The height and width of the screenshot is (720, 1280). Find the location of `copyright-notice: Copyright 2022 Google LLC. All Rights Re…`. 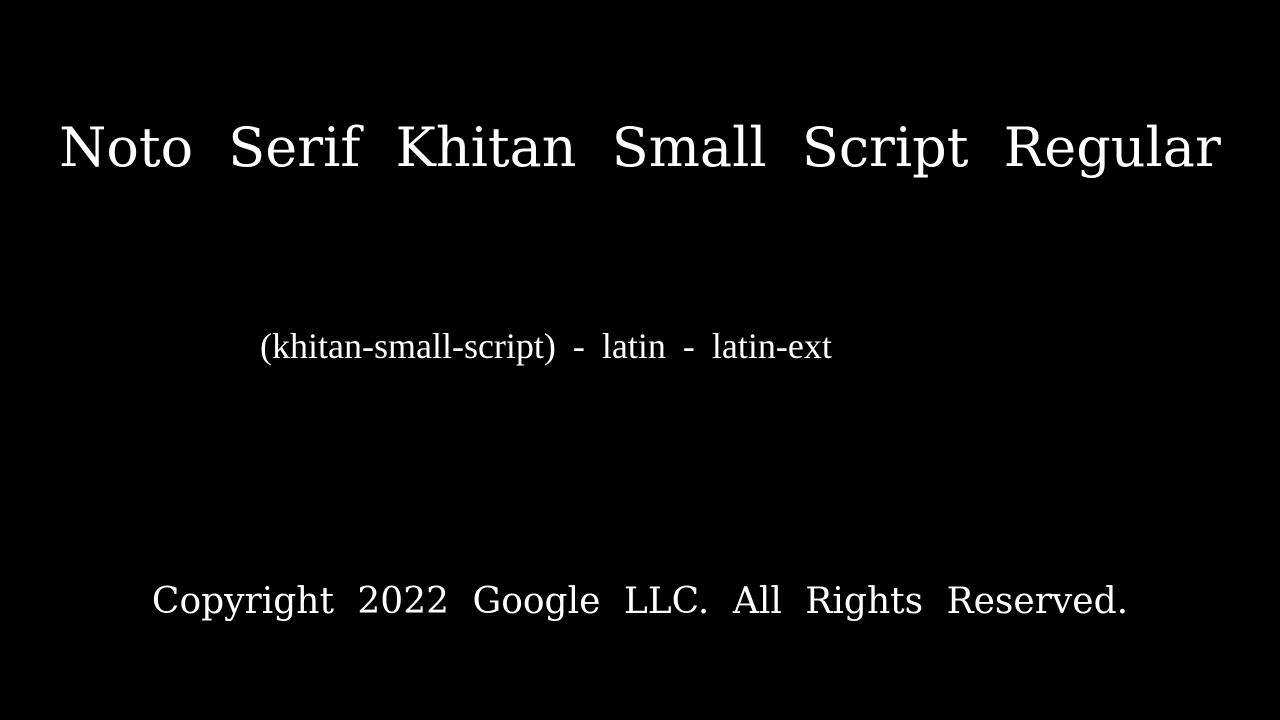

copyright-notice: Copyright 2022 Google LLC. All Rights Re… is located at coordinates (640, 602).